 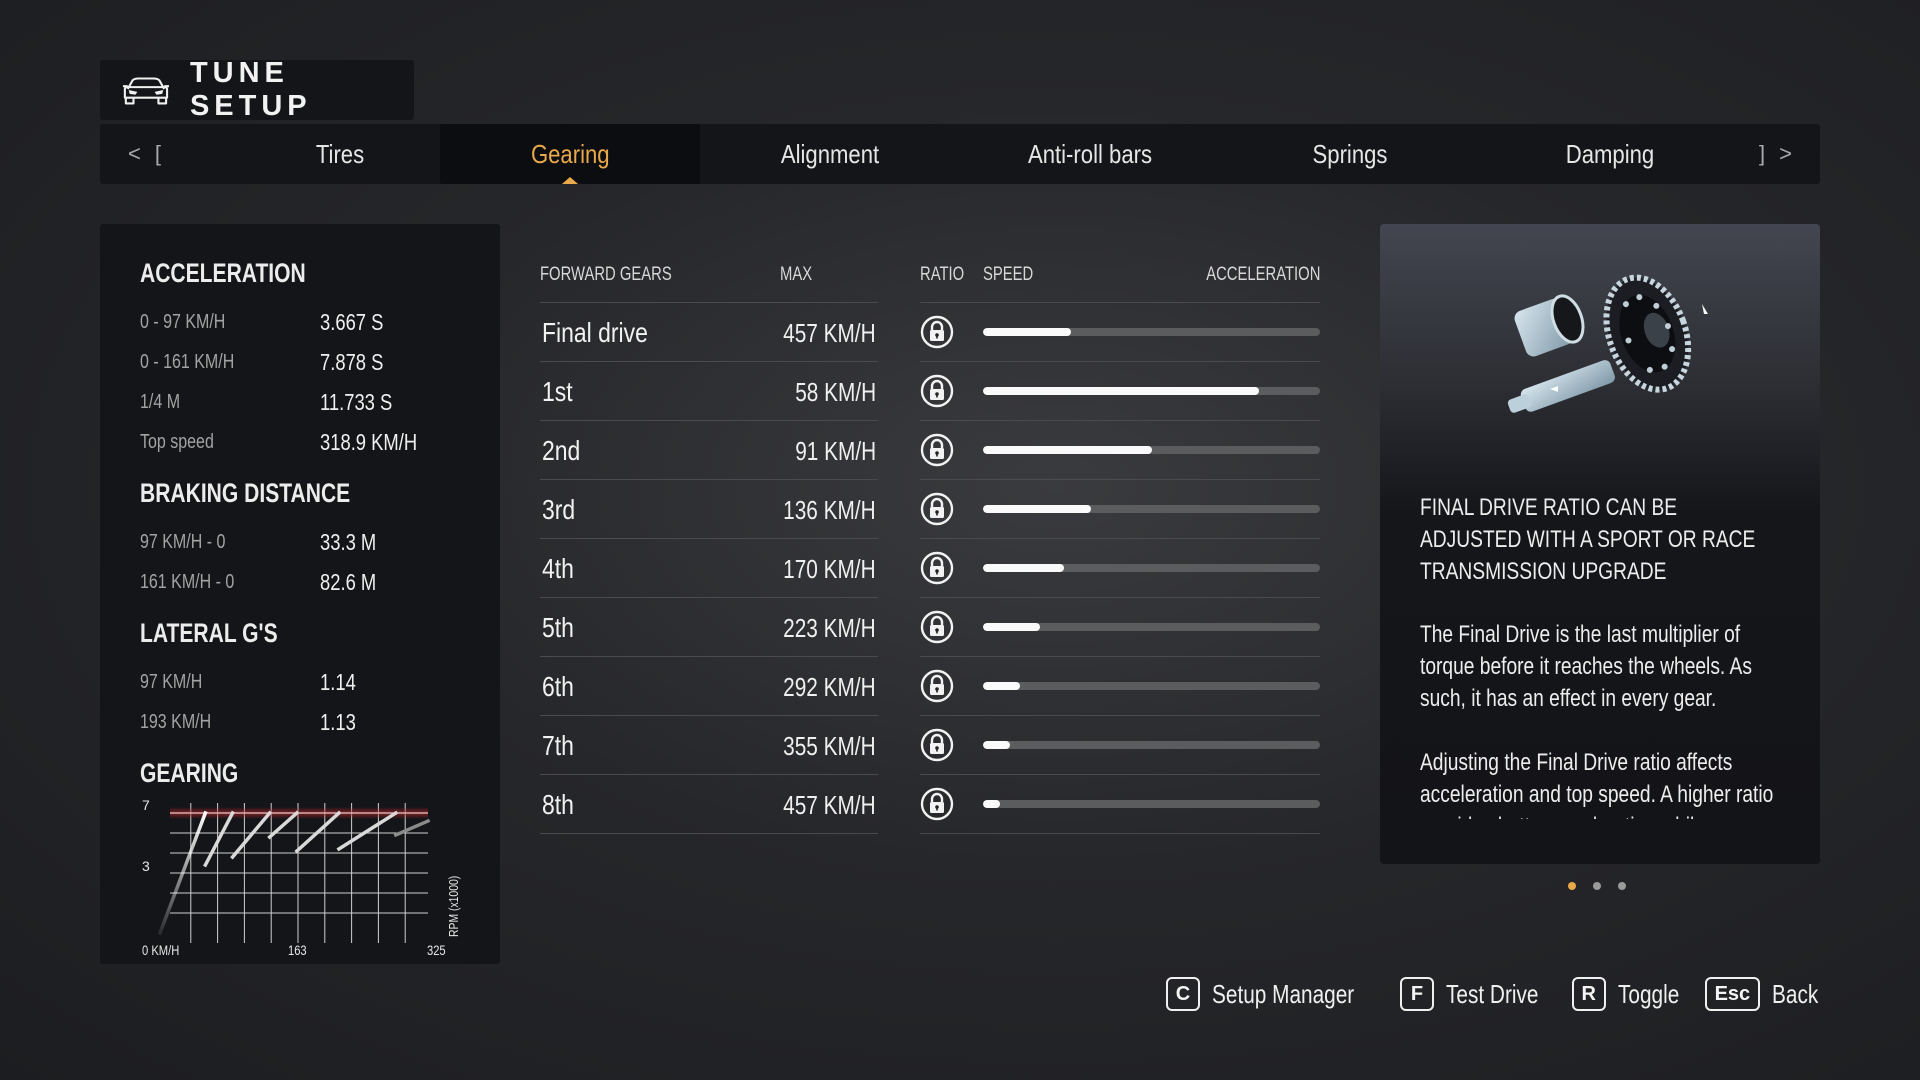 I want to click on chevron-left-icon: <, so click(x=134, y=153).